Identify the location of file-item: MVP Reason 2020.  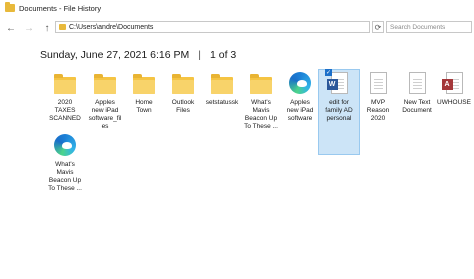
(378, 97).